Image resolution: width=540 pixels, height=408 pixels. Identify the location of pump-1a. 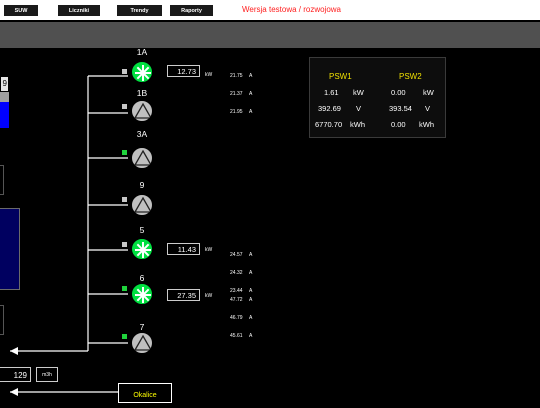
(142, 72).